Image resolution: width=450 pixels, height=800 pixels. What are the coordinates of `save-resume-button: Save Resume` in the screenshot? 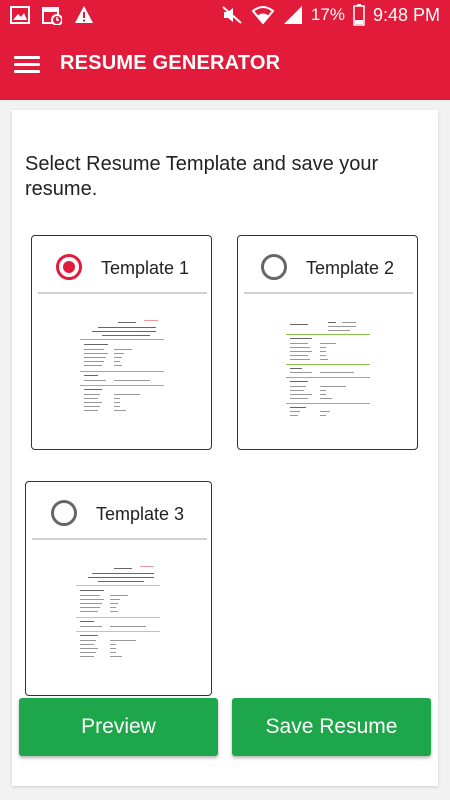 It's located at (331, 727).